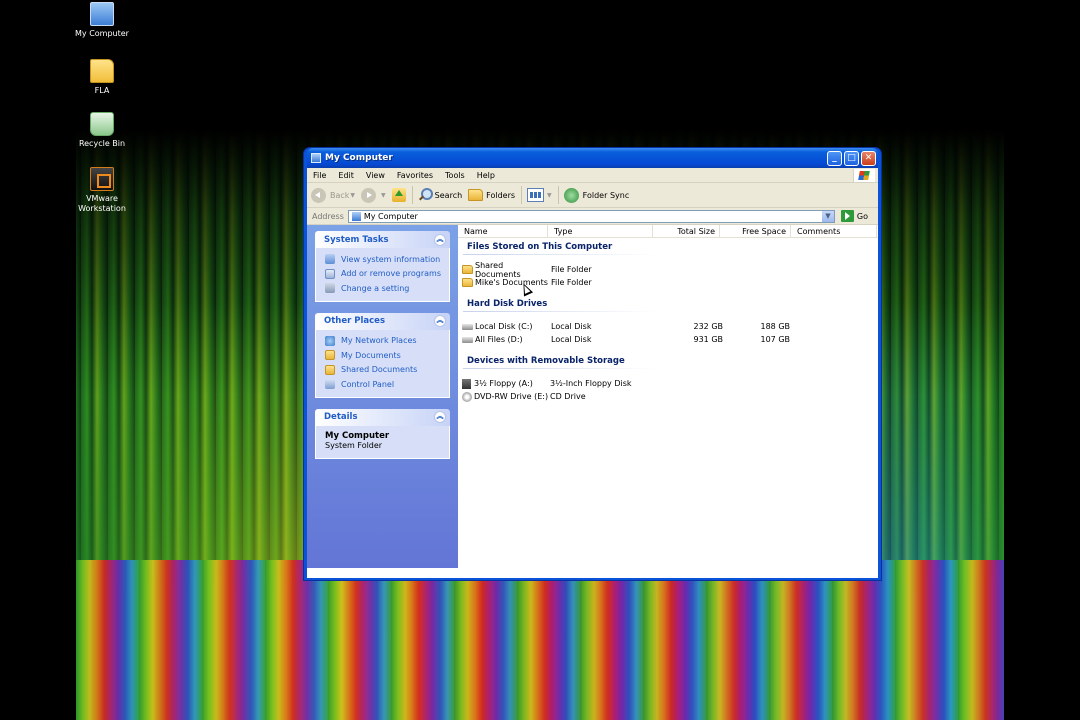 This screenshot has width=1080, height=720. I want to click on place-control-panel: Control Panel, so click(384, 384).